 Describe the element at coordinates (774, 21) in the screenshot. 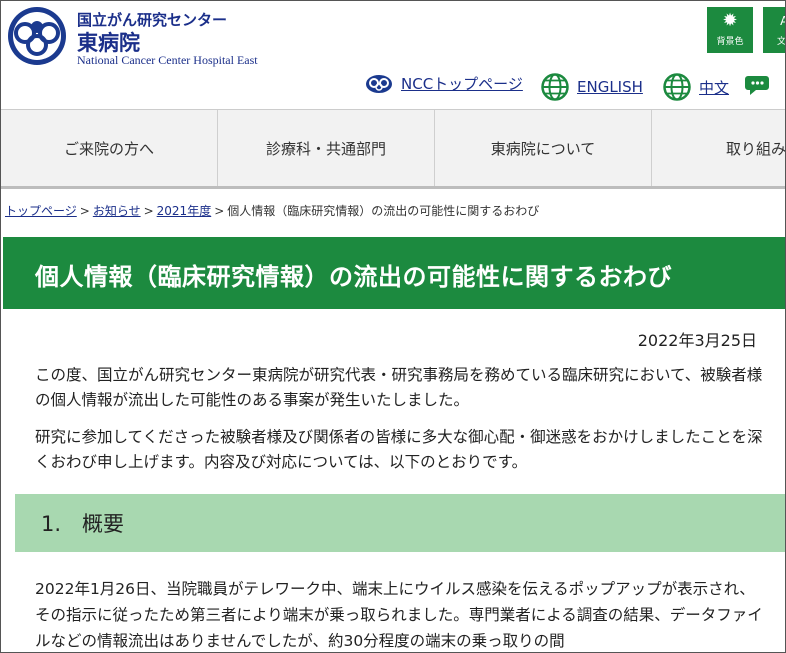

I see `text-size-icon: A.` at that location.